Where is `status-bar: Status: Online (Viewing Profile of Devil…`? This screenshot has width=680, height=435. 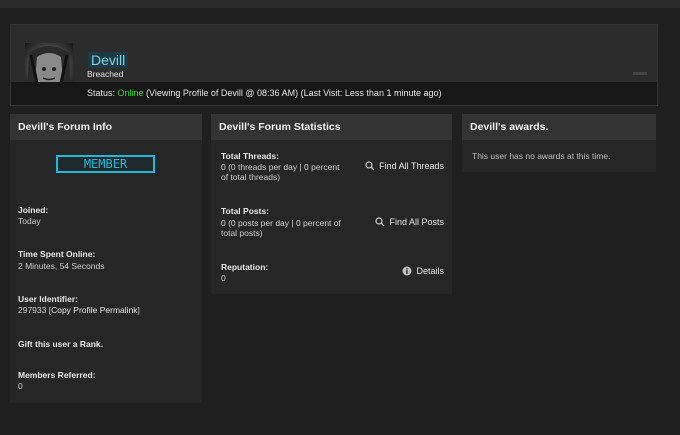 status-bar: Status: Online (Viewing Profile of Devil… is located at coordinates (334, 93).